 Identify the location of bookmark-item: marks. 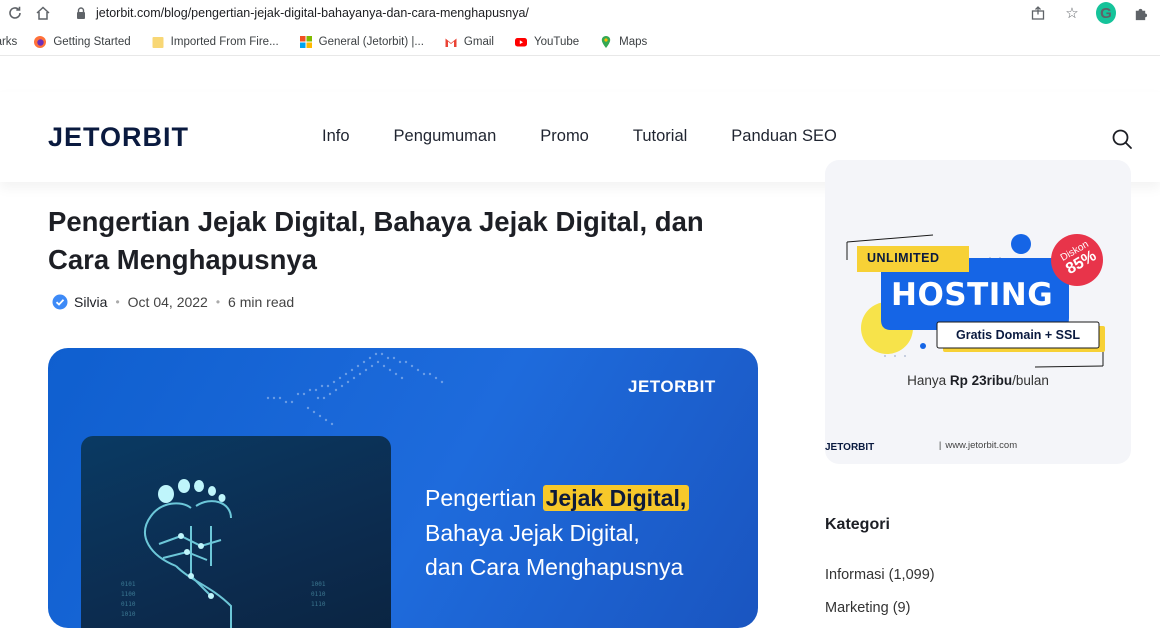
(8, 42).